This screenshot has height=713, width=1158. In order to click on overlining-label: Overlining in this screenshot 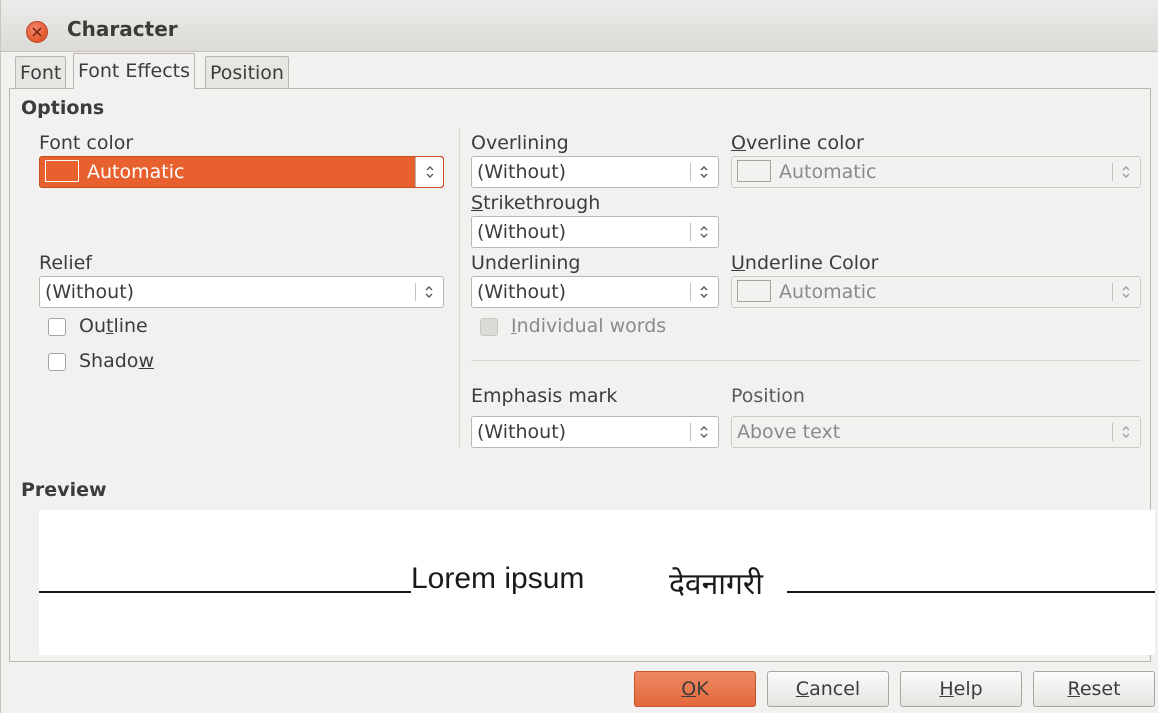, I will do `click(520, 143)`.